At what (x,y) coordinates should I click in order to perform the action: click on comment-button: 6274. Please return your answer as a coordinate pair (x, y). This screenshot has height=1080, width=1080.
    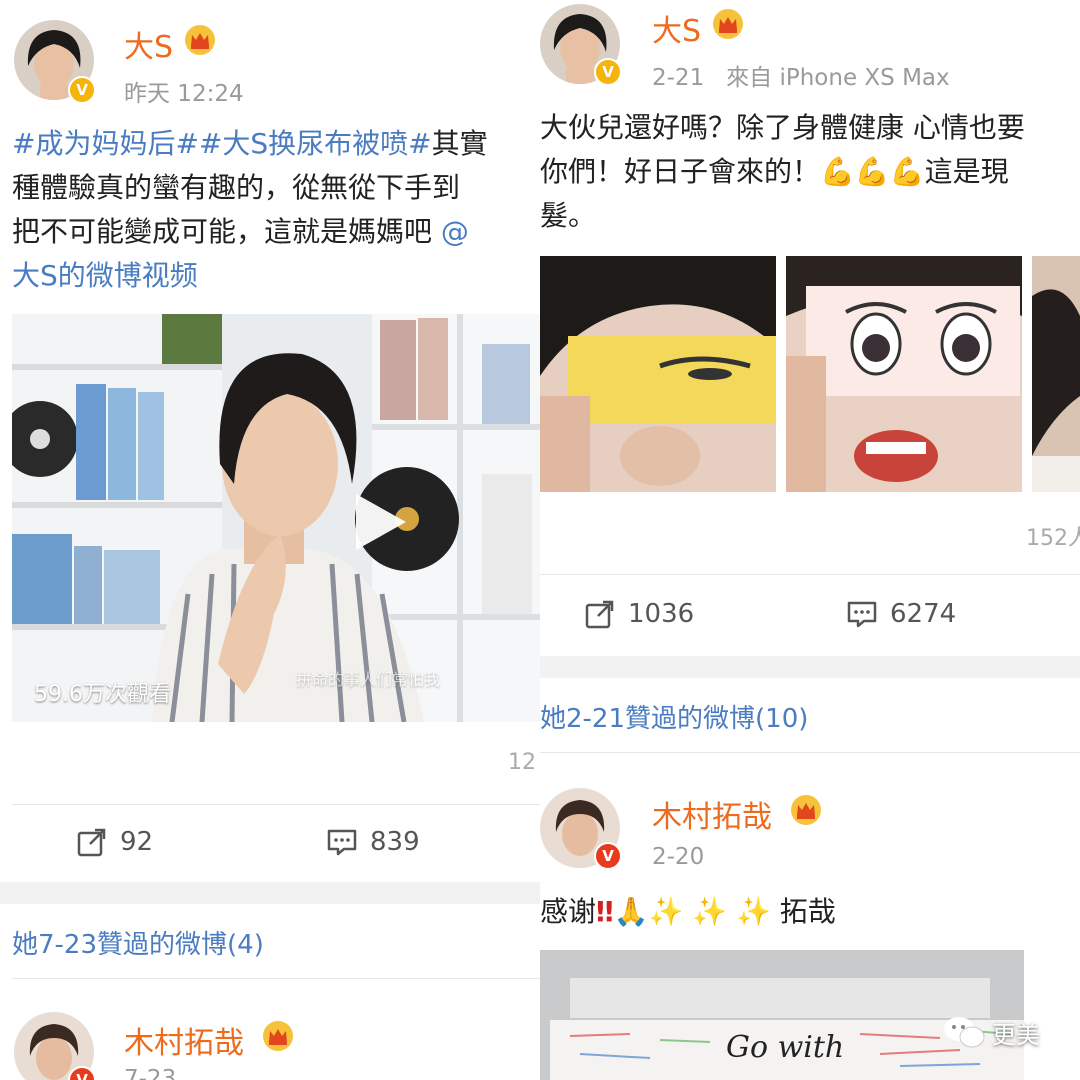
    Looking at the image, I should click on (901, 614).